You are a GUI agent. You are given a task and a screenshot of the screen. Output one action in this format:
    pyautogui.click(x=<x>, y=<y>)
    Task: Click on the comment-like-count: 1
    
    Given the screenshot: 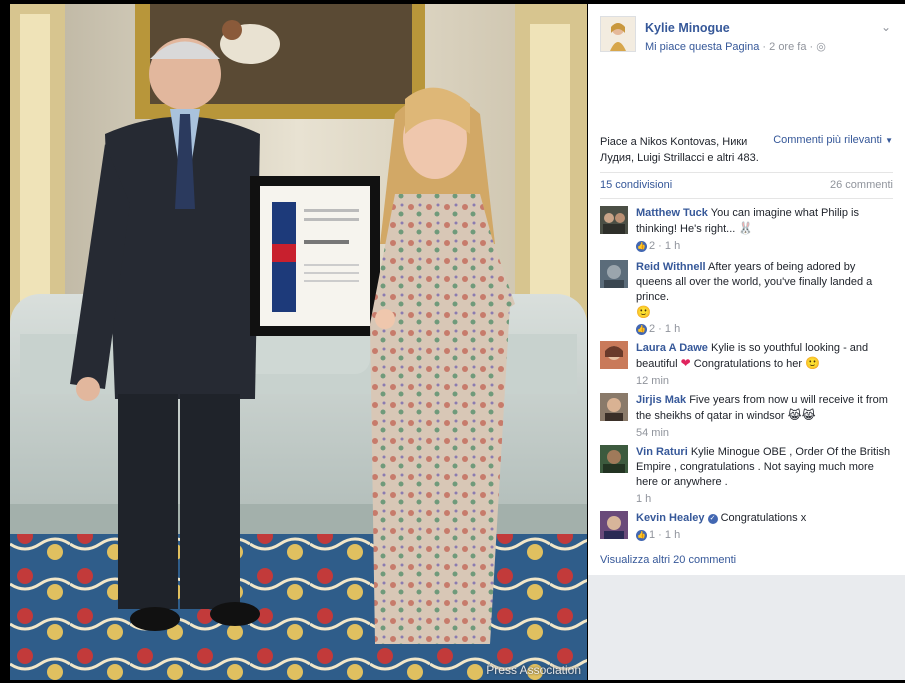 What is the action you would take?
    pyautogui.click(x=652, y=535)
    